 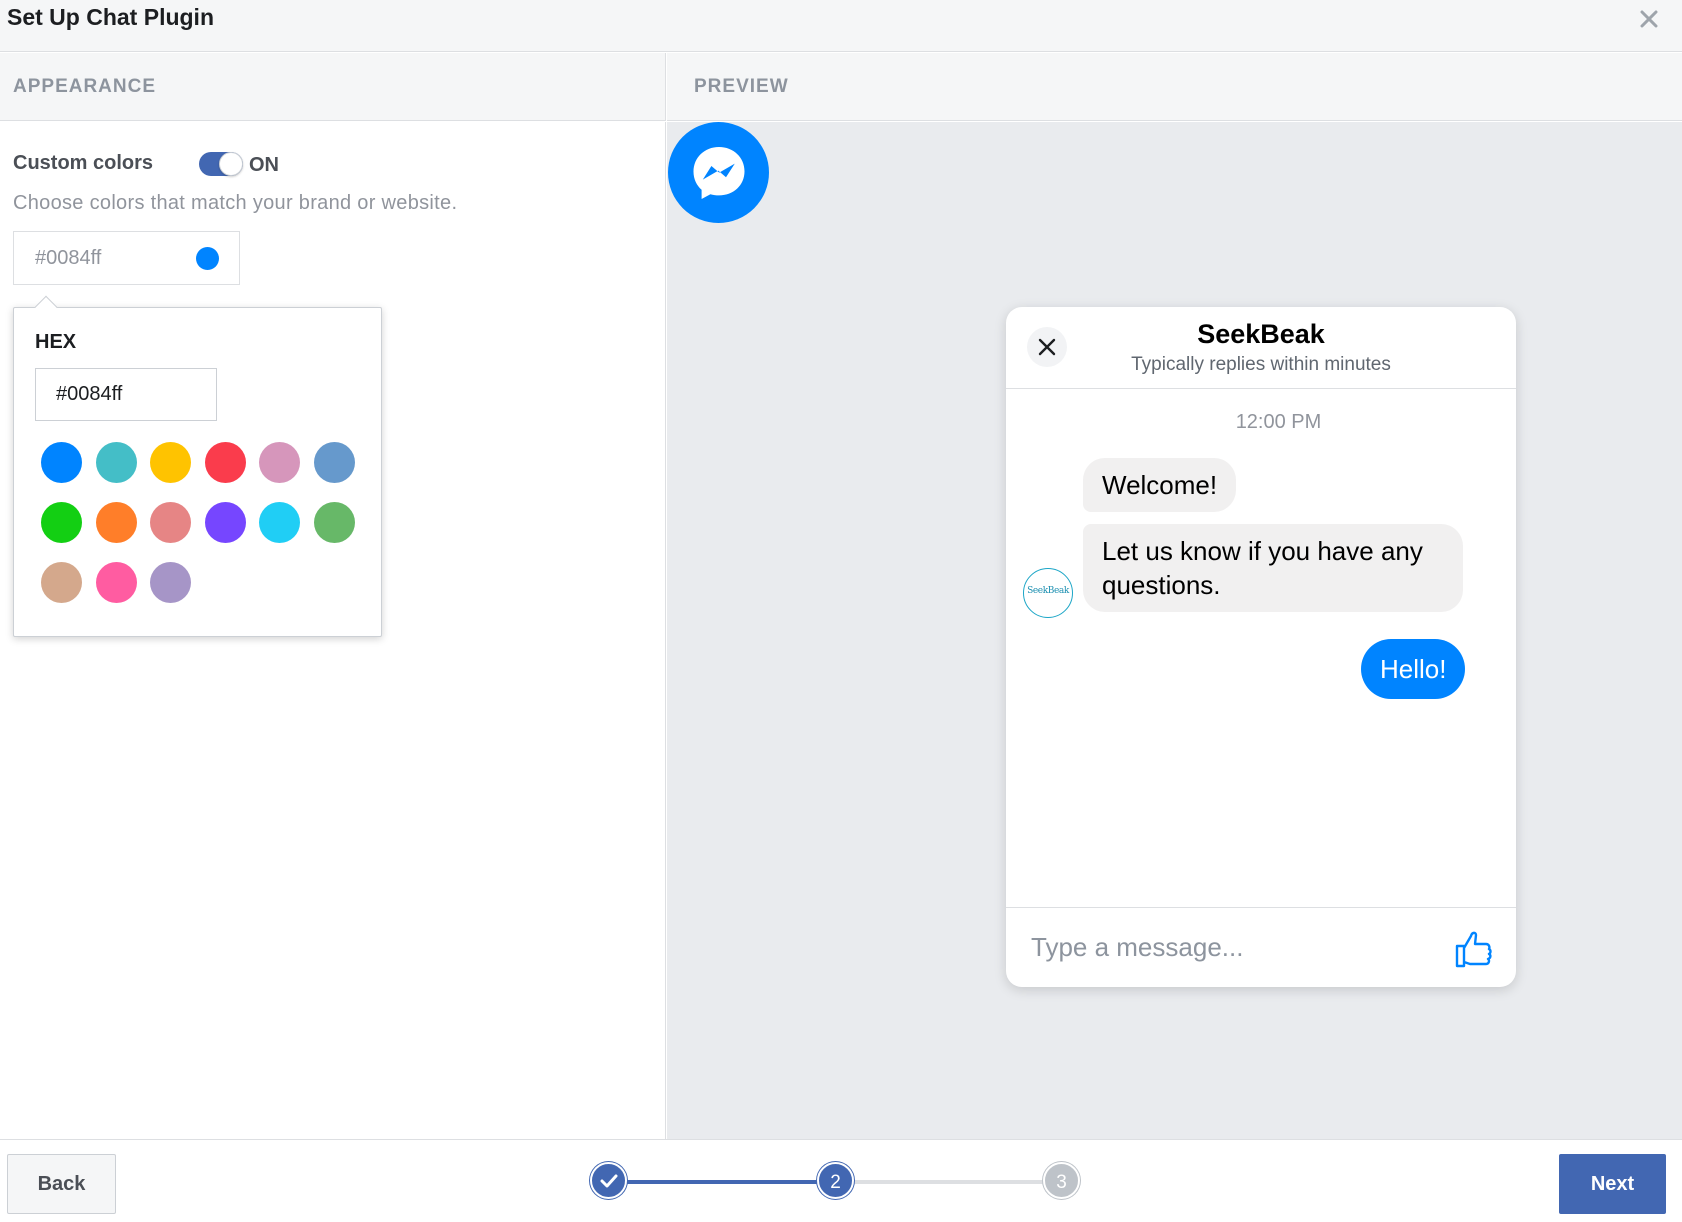 I want to click on avatar-logo-text: SeekBeak, so click(x=1048, y=591).